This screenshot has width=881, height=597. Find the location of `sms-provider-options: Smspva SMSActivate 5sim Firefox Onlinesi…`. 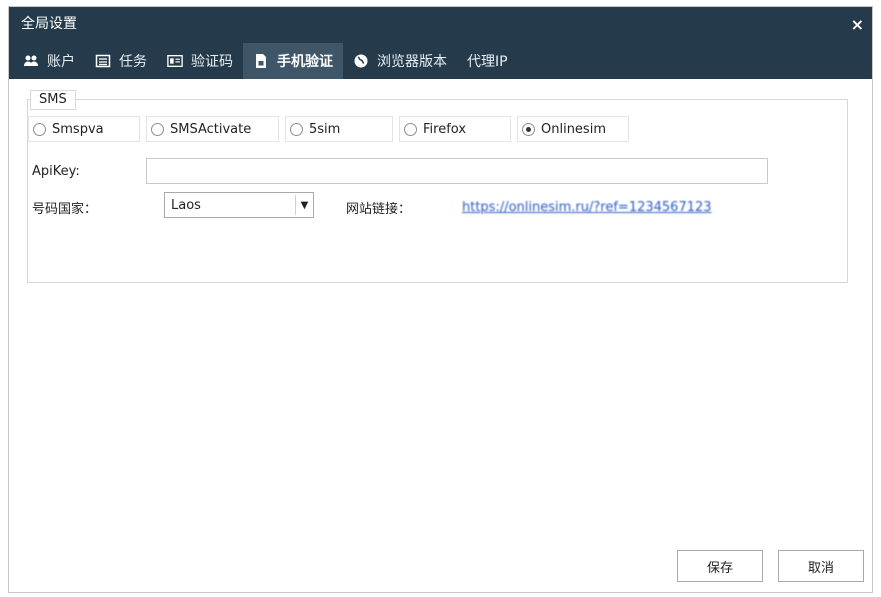

sms-provider-options: Smspva SMSActivate 5sim Firefox Onlinesi… is located at coordinates (328, 129).